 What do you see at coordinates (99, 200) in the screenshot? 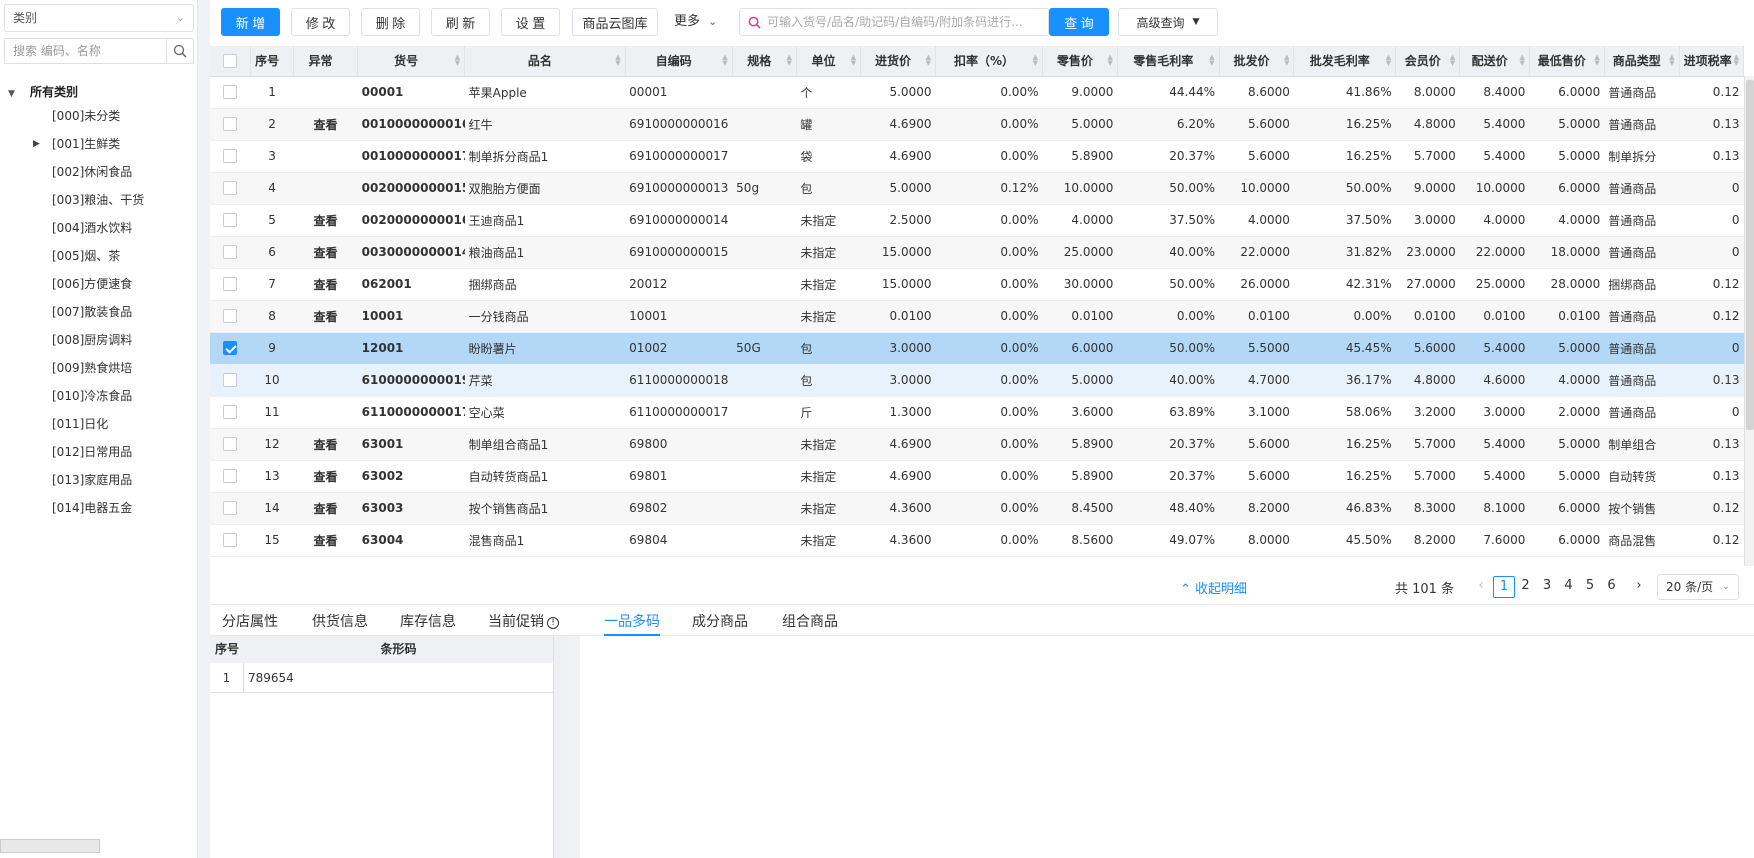
I see `tree-item: [003]粮油、干货` at bounding box center [99, 200].